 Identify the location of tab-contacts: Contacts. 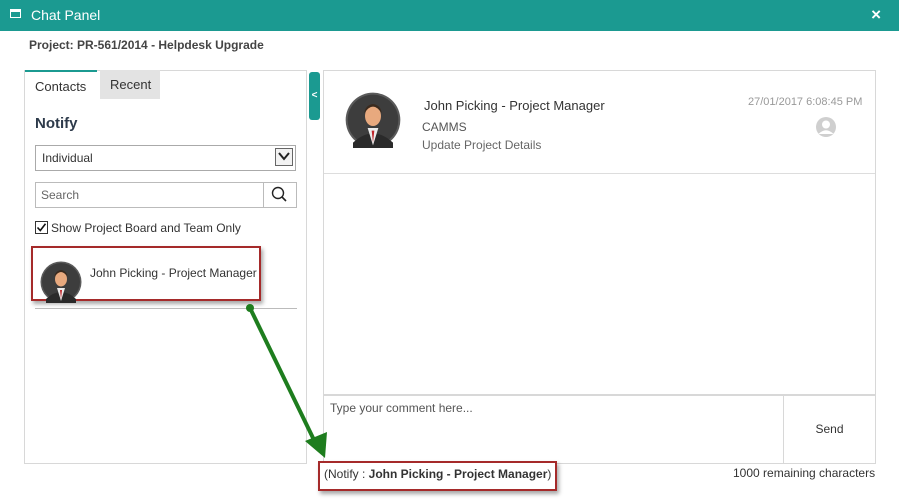
(61, 85).